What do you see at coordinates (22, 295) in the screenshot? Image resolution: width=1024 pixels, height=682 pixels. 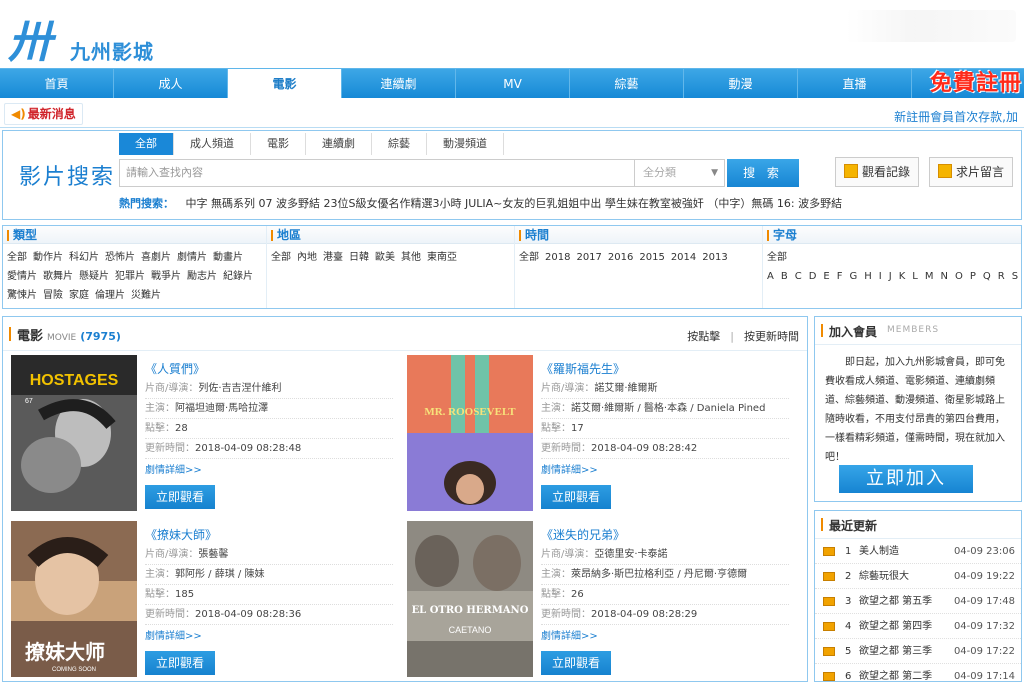 I see `genre-filter-option: 驚悚片` at bounding box center [22, 295].